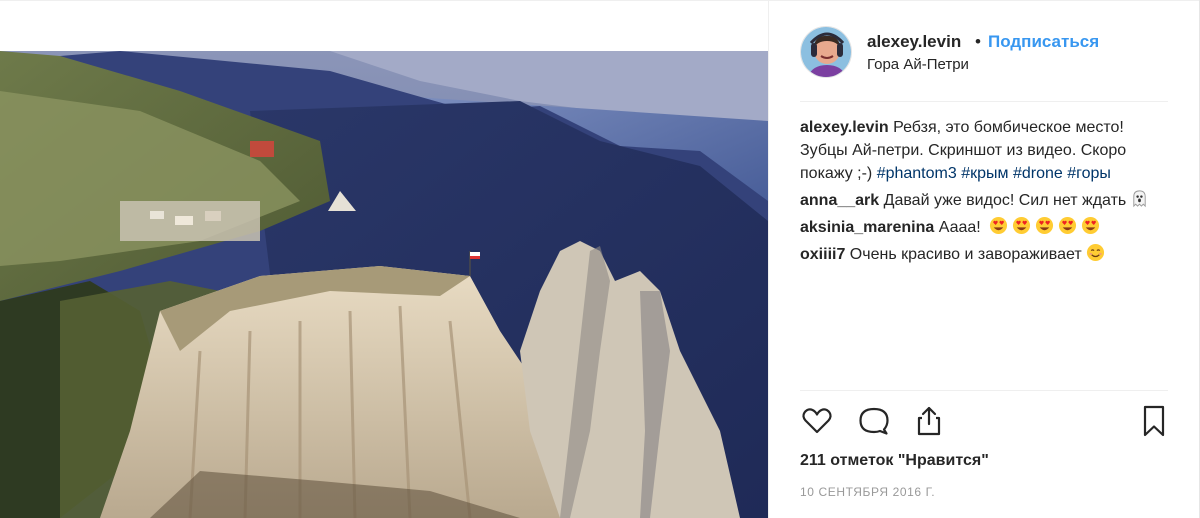  Describe the element at coordinates (1043, 42) in the screenshot. I see `follow-button: Подписаться` at that location.